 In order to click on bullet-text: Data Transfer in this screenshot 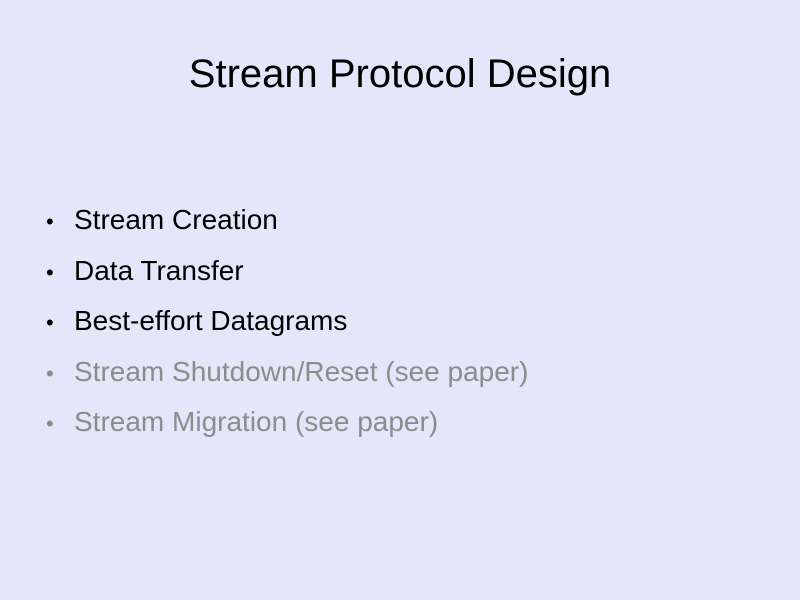, I will do `click(159, 270)`.